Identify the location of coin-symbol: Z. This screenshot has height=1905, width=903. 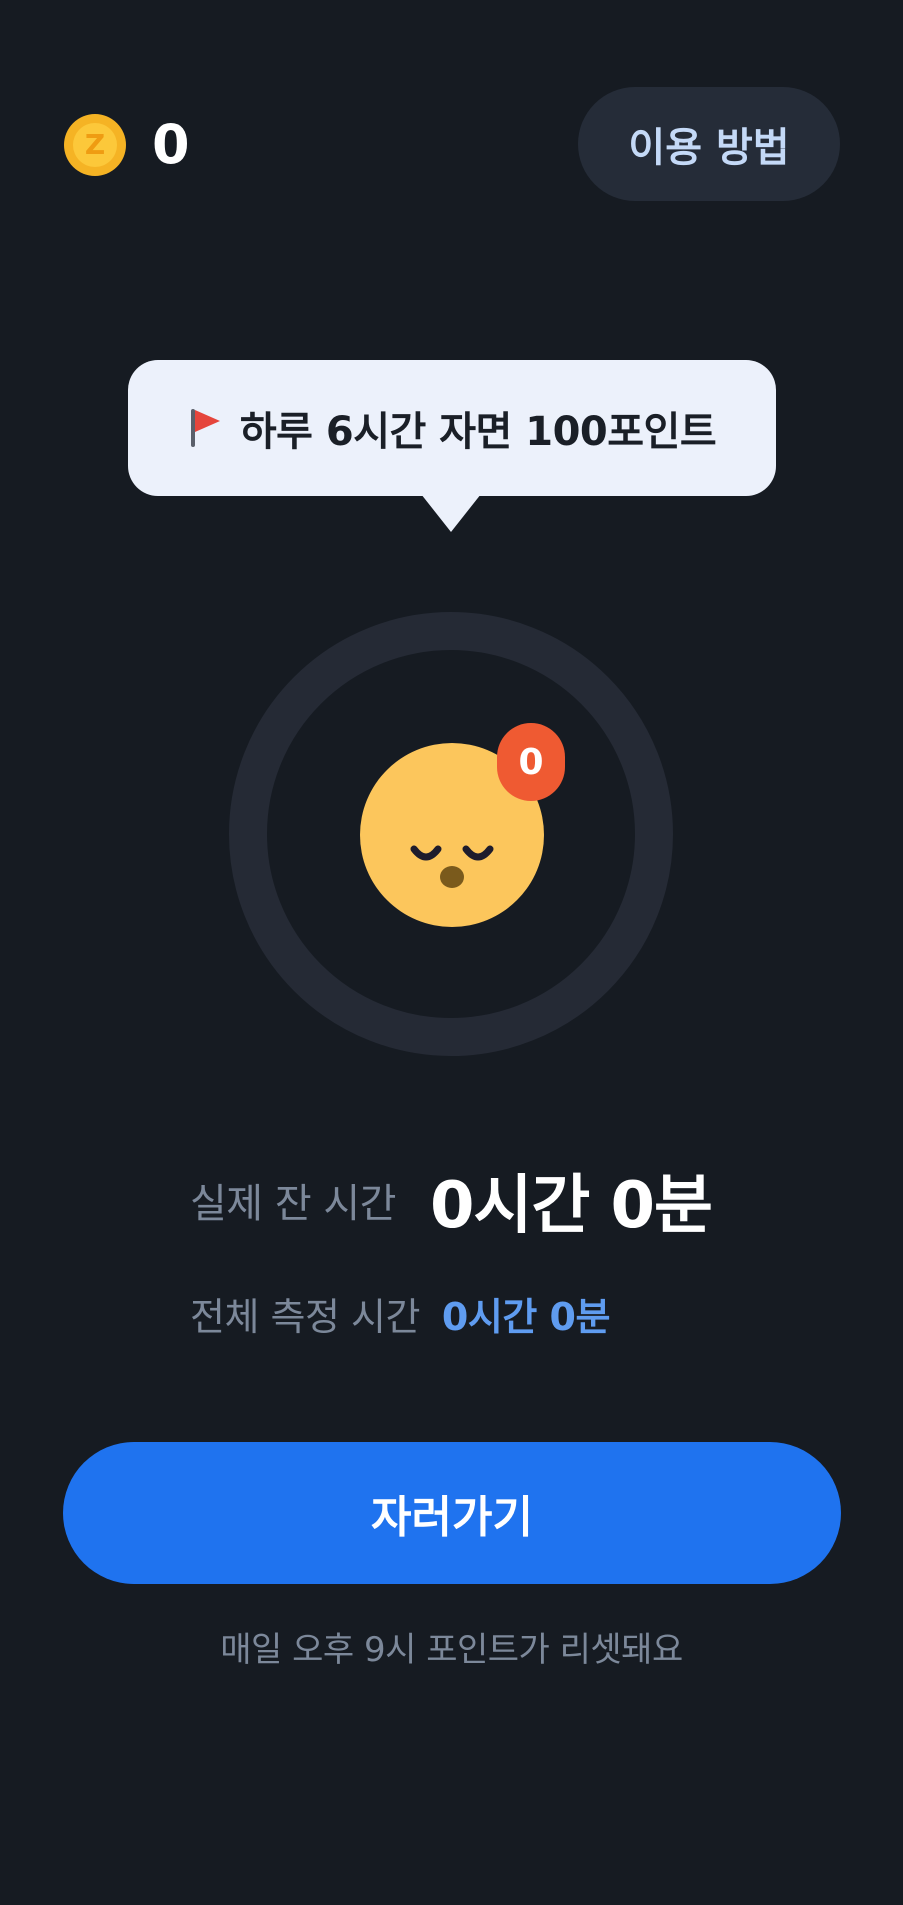
(95, 145).